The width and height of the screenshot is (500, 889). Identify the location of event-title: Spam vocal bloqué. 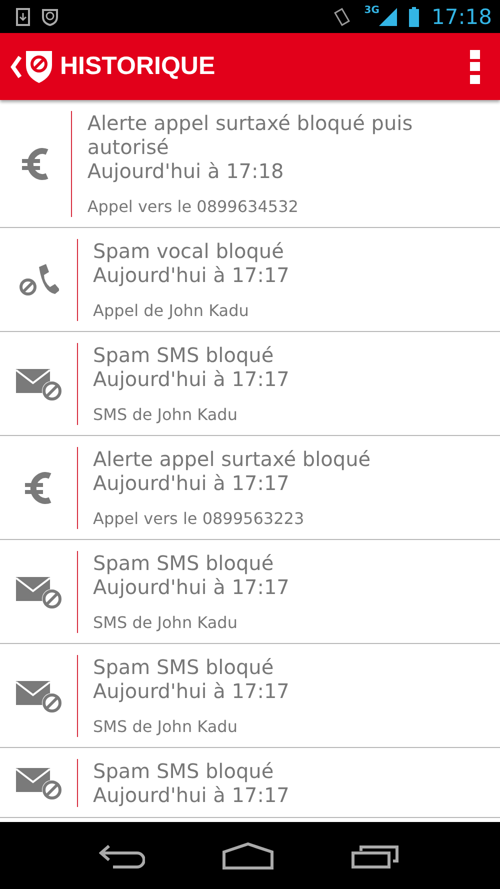
(189, 251).